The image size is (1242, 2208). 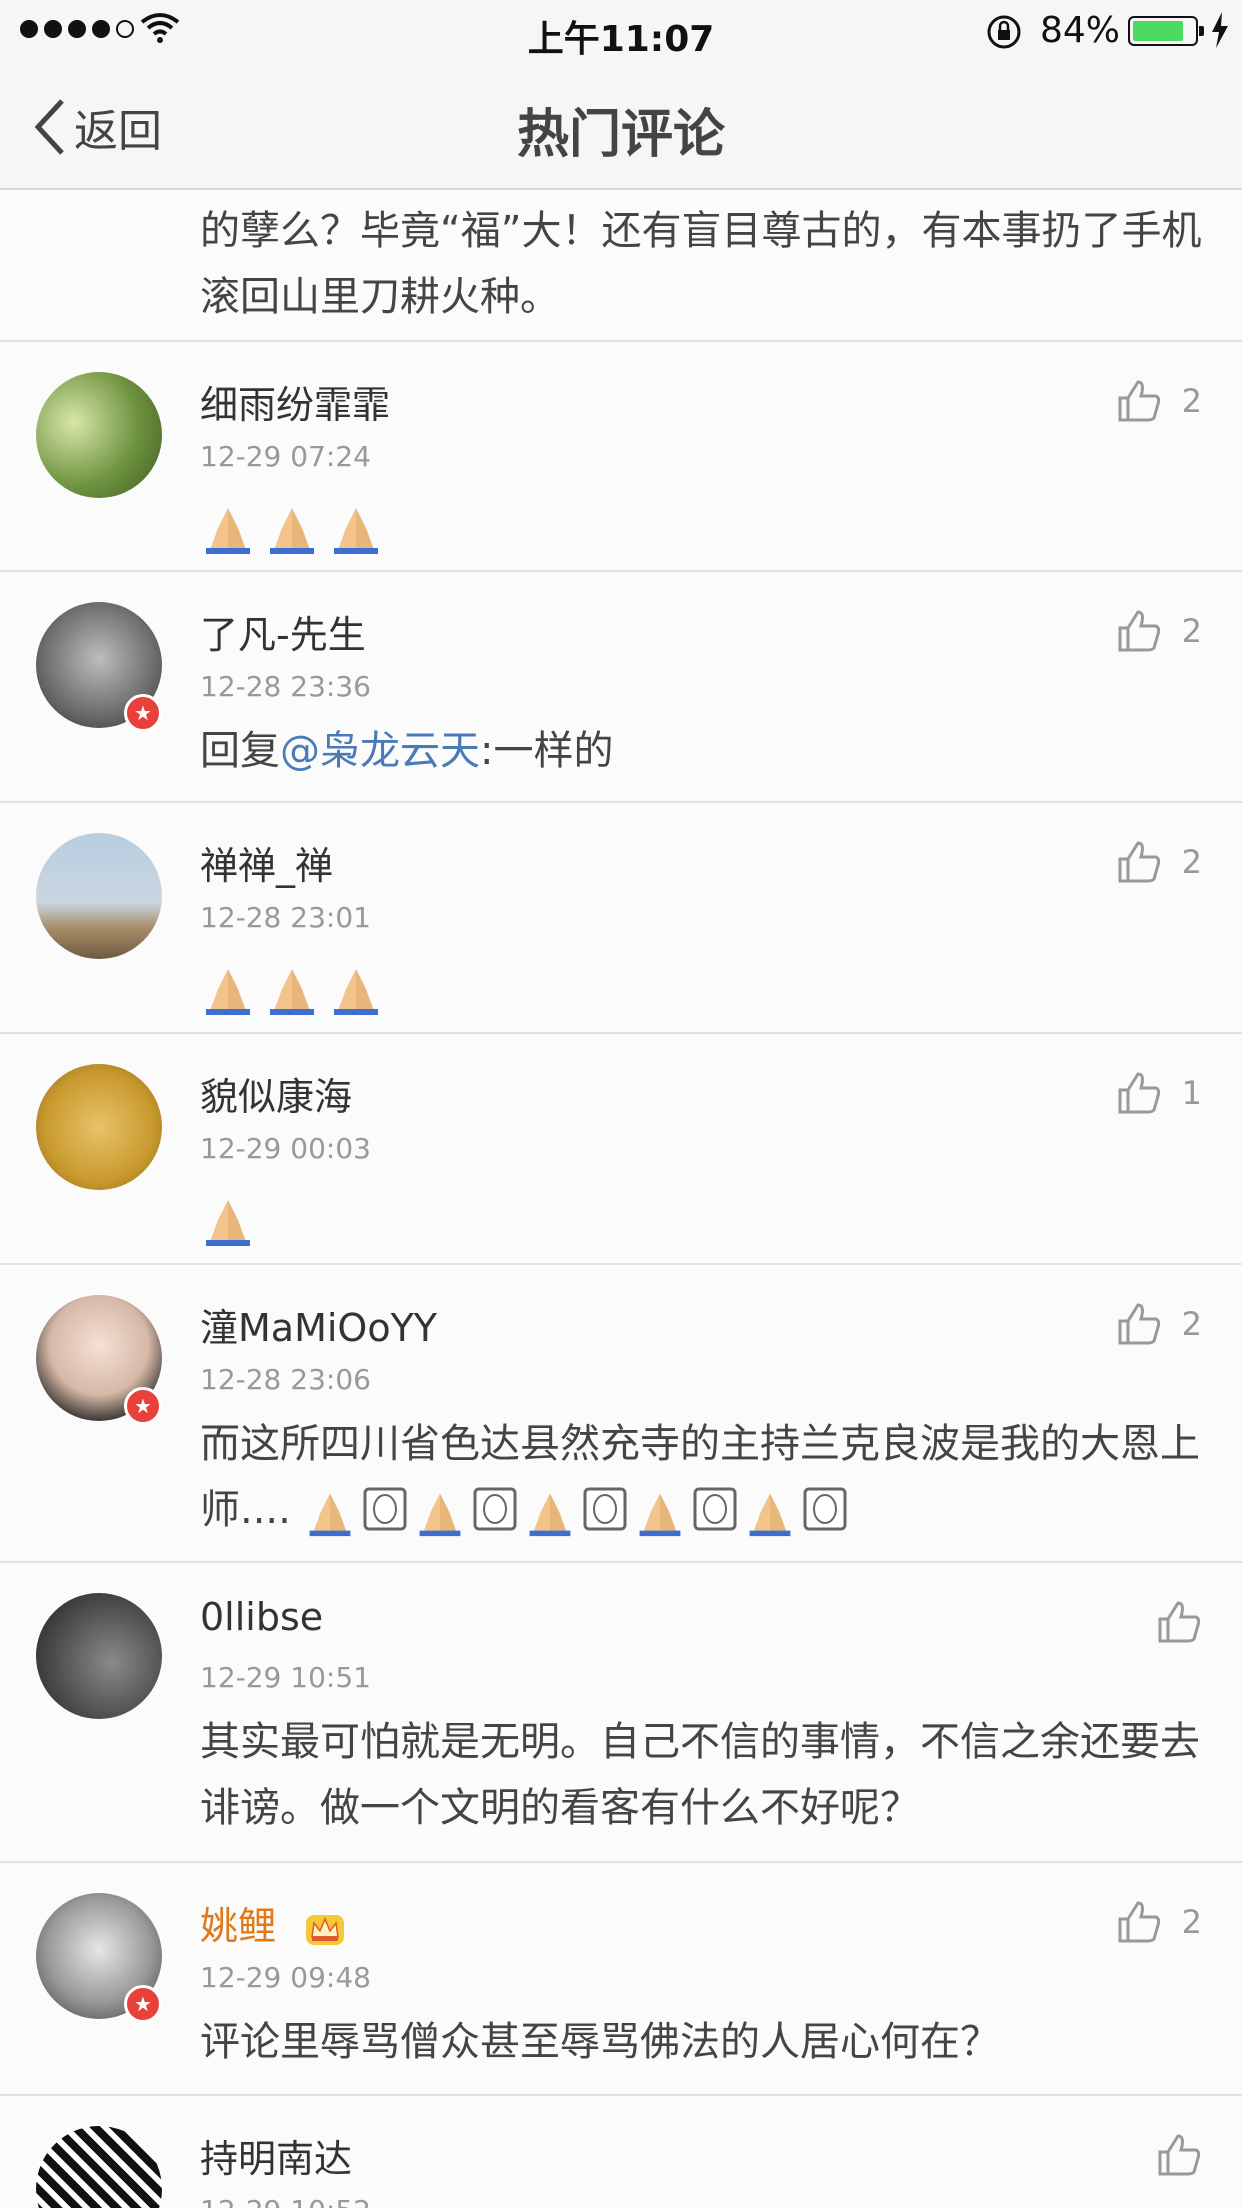 What do you see at coordinates (261, 1617) in the screenshot?
I see `comment-author: 0llibse` at bounding box center [261, 1617].